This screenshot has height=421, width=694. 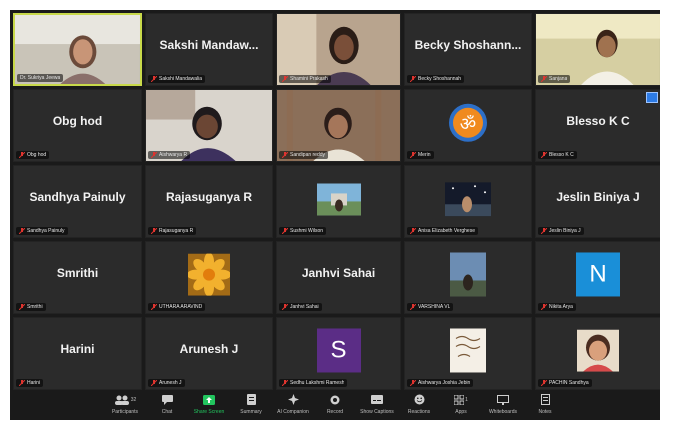 I want to click on name-label: Shamini Prakash, so click(x=305, y=79).